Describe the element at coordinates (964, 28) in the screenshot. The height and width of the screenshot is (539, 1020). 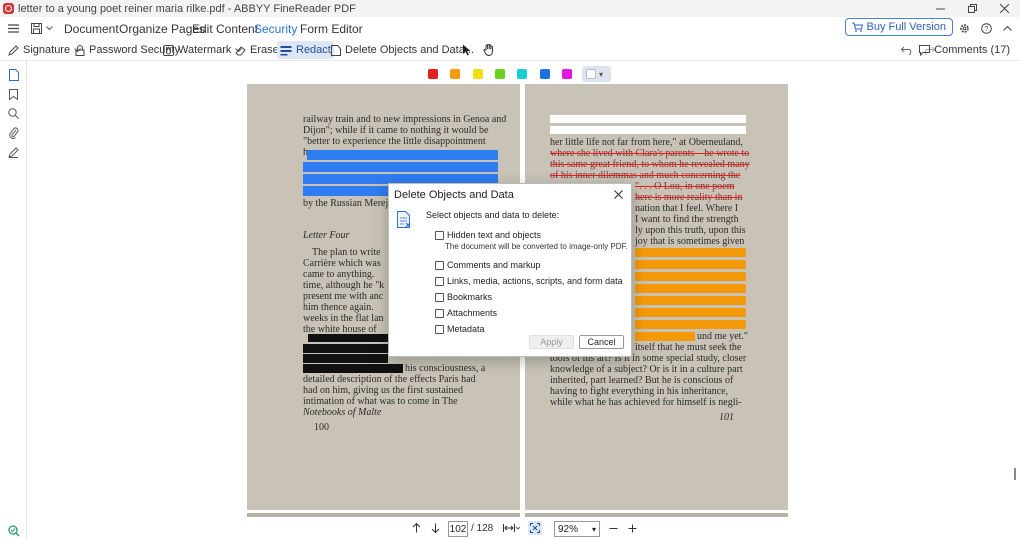
I see `settings-gear-icon` at that location.